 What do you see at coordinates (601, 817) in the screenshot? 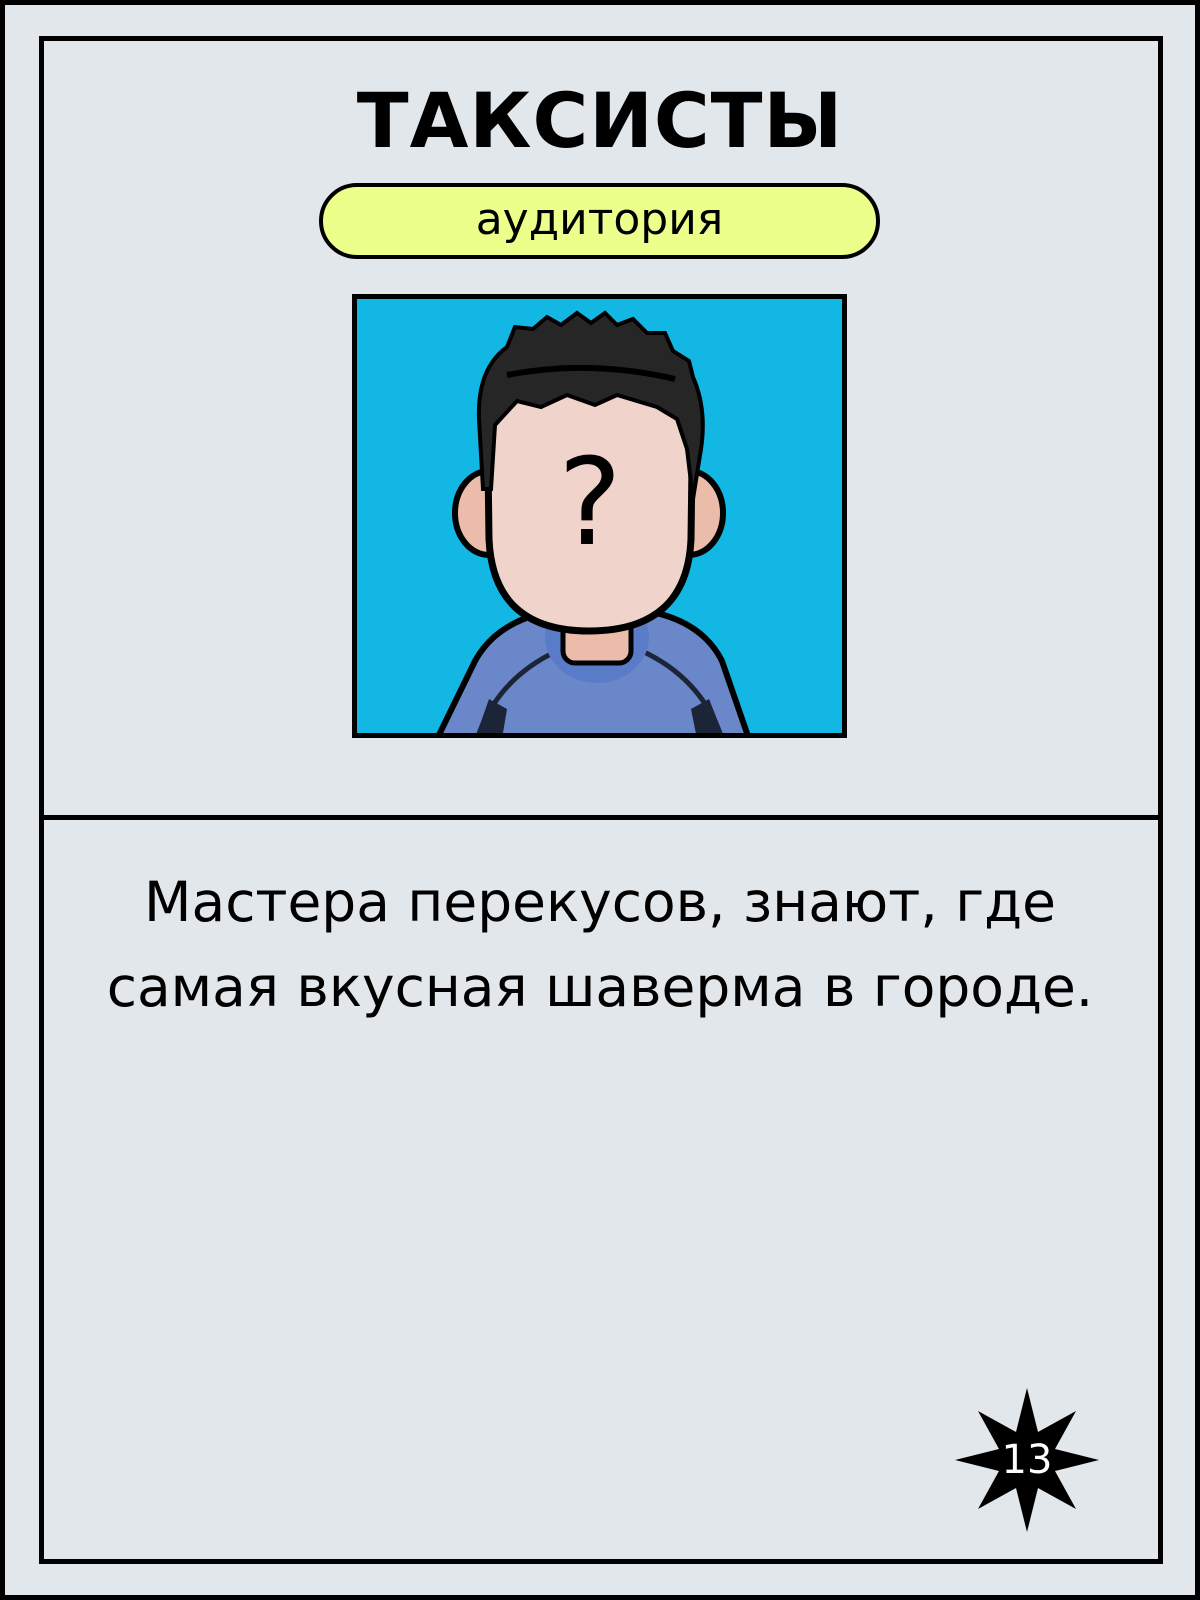
I see `card-divider` at bounding box center [601, 817].